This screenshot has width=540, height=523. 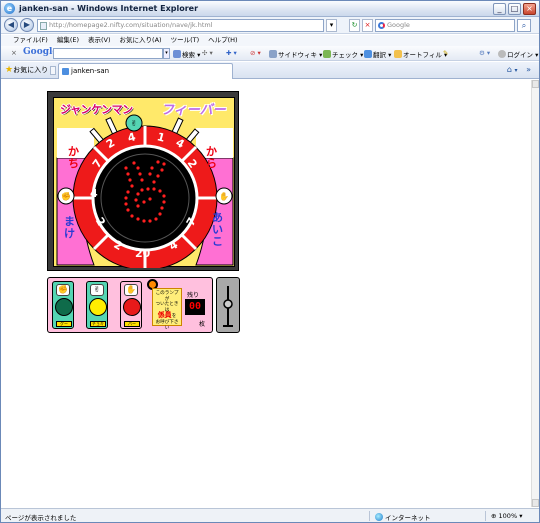 I want to click on menu-favorites: お気に入り(A), so click(x=141, y=40).